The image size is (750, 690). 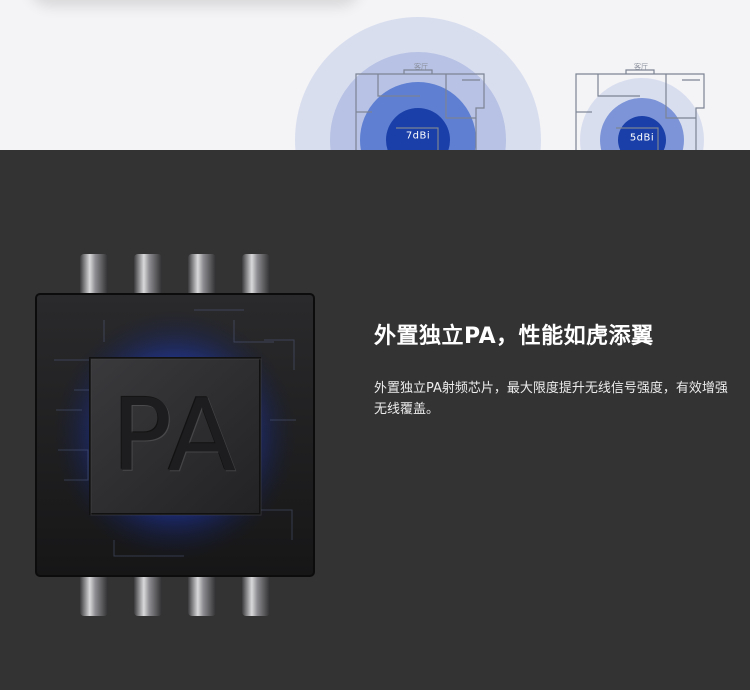 What do you see at coordinates (418, 136) in the screenshot?
I see `gain-label-7dbi: 7dBi` at bounding box center [418, 136].